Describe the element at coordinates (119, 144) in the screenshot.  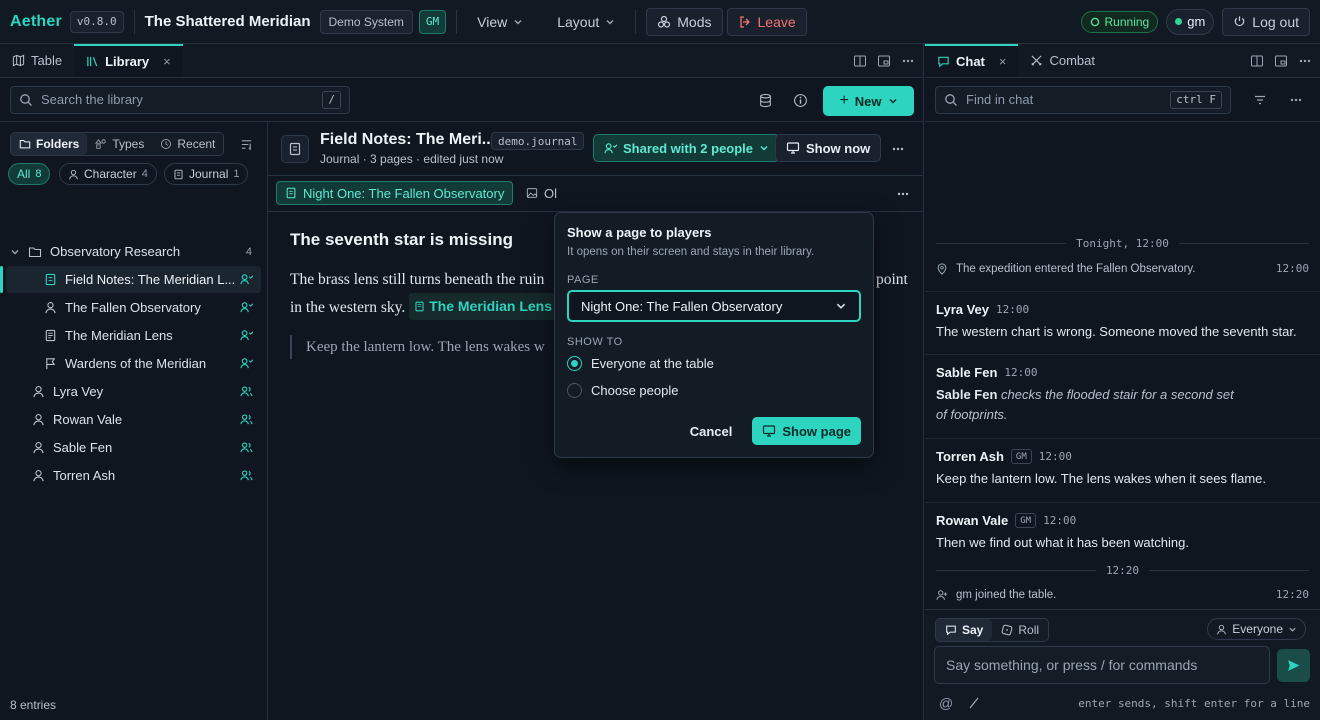
I see `view-types: Types` at that location.